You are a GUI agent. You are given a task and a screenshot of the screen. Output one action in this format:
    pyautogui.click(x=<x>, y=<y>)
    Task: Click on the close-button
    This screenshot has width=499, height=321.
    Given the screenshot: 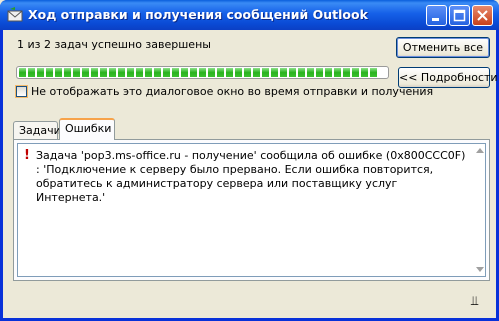 What is the action you would take?
    pyautogui.click(x=482, y=15)
    